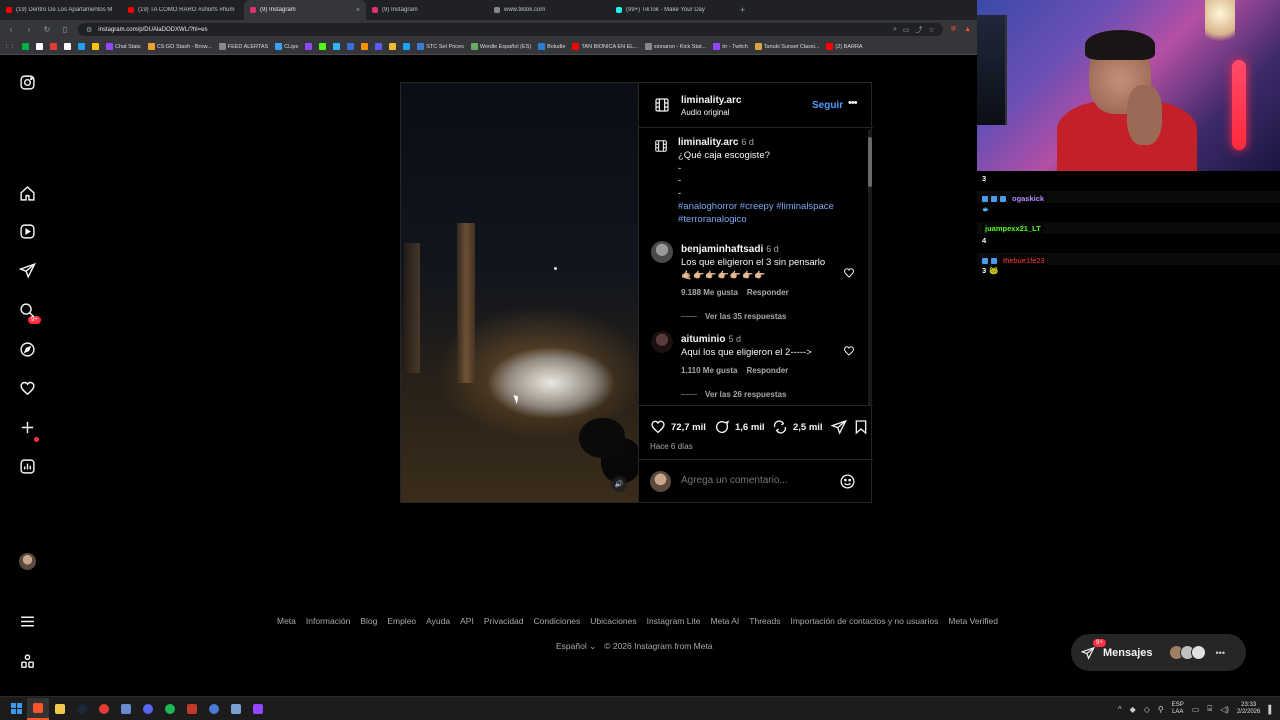 This screenshot has width=1280, height=720. I want to click on file-explorer-icon, so click(60, 709).